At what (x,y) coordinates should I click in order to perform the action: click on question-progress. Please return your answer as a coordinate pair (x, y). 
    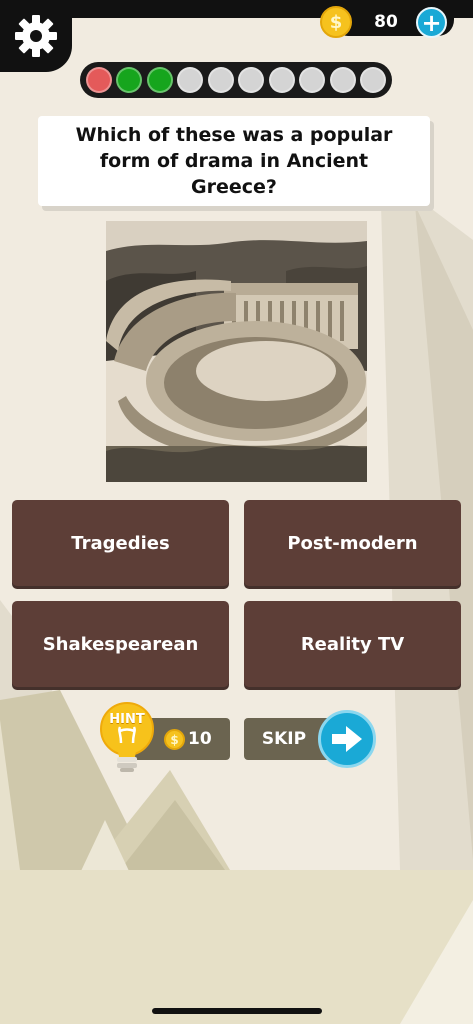
    Looking at the image, I should click on (236, 80).